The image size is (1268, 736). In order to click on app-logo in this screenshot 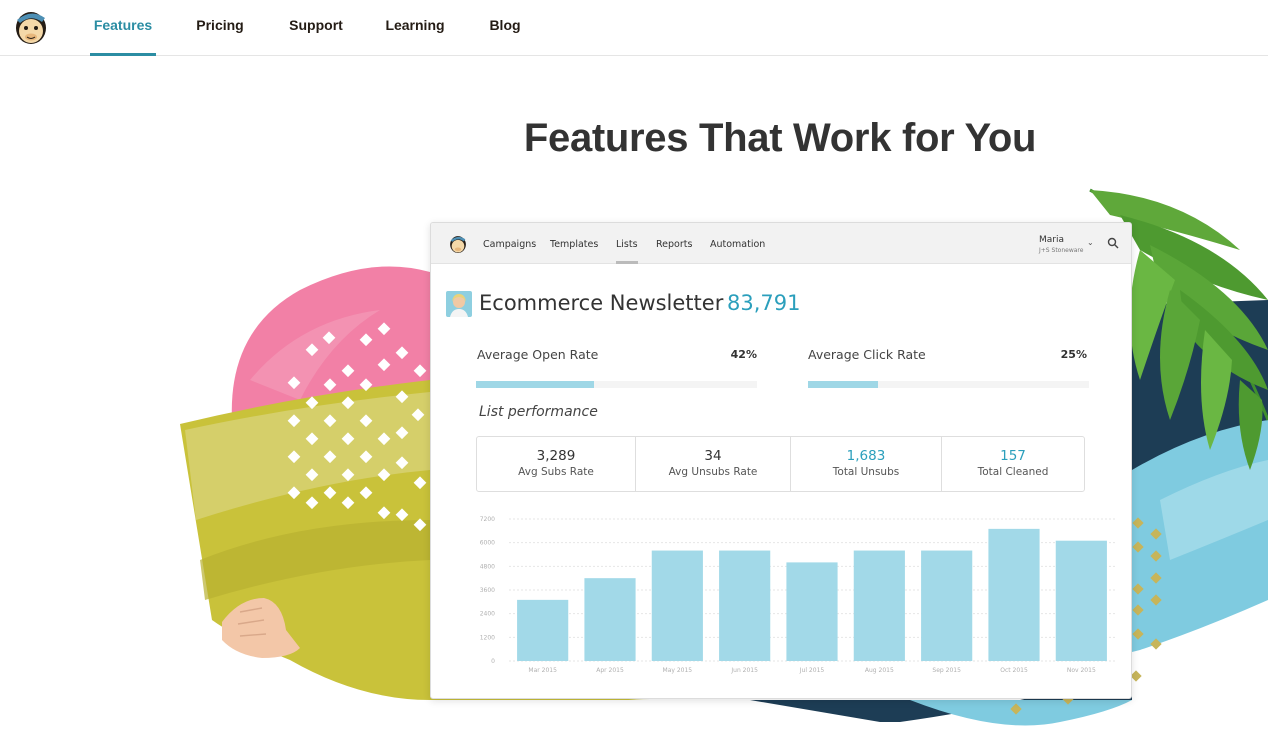, I will do `click(458, 243)`.